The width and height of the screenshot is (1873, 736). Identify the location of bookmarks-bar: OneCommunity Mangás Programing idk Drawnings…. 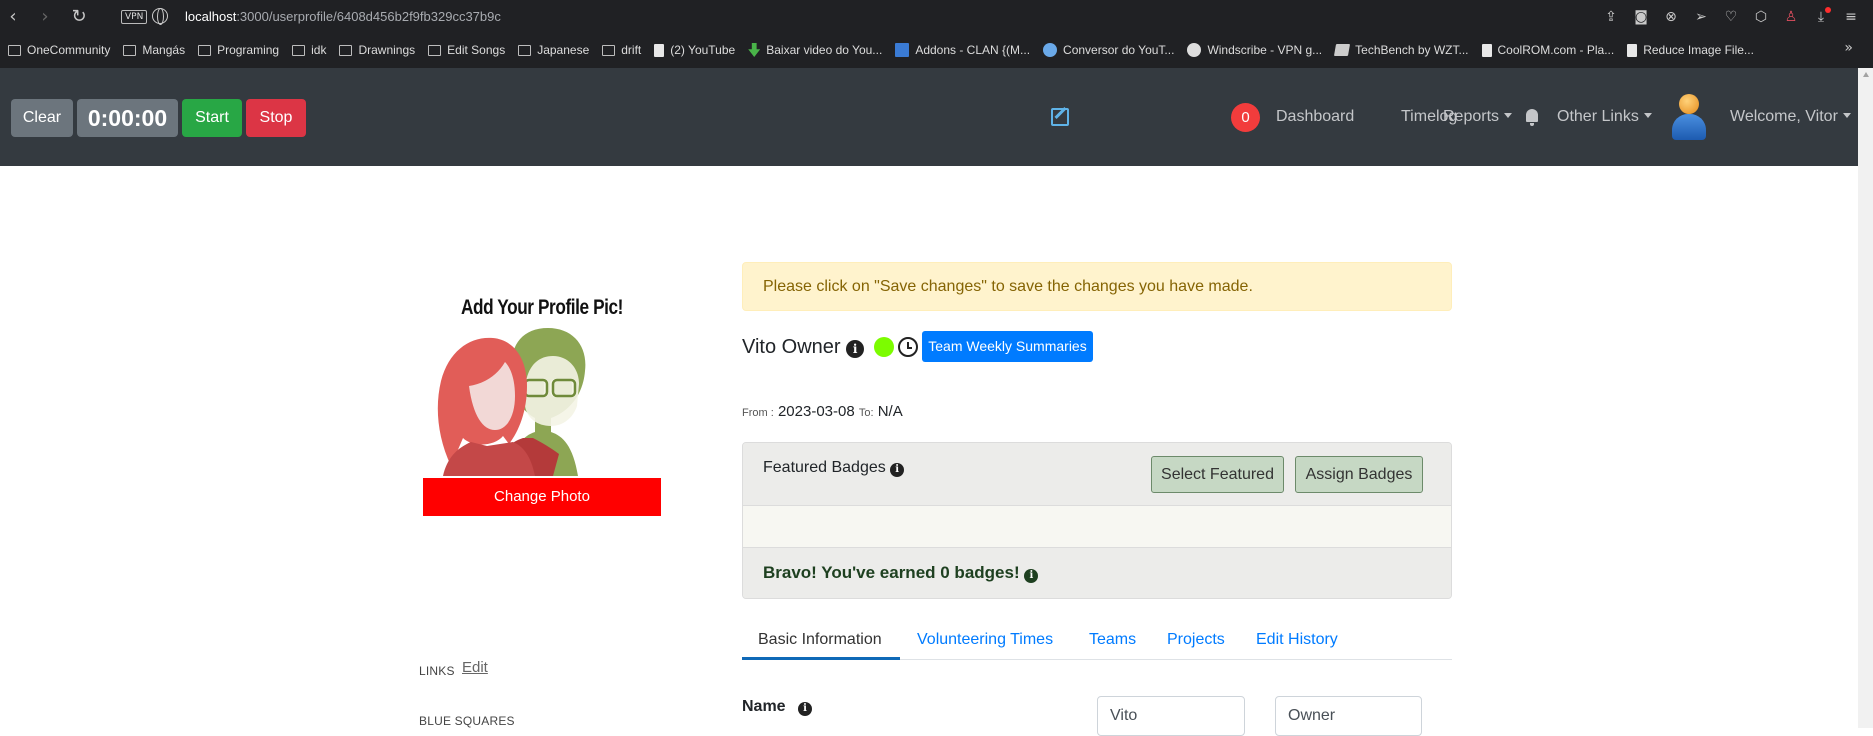
(887, 50).